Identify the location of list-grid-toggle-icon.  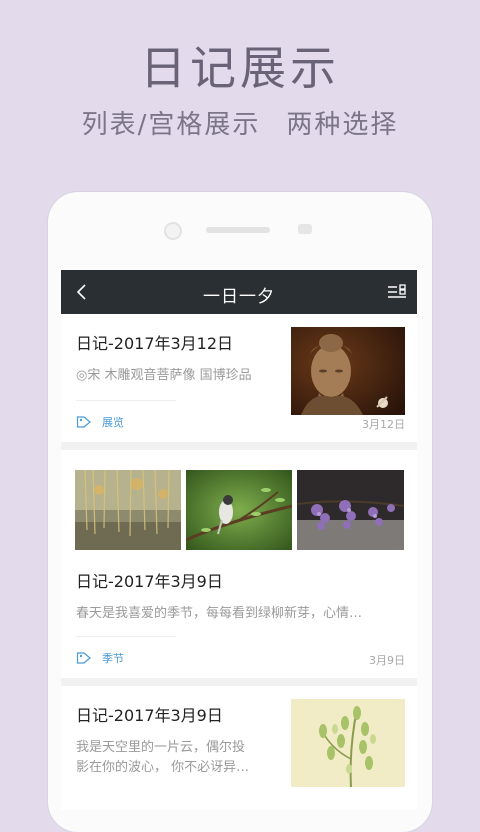
(397, 291).